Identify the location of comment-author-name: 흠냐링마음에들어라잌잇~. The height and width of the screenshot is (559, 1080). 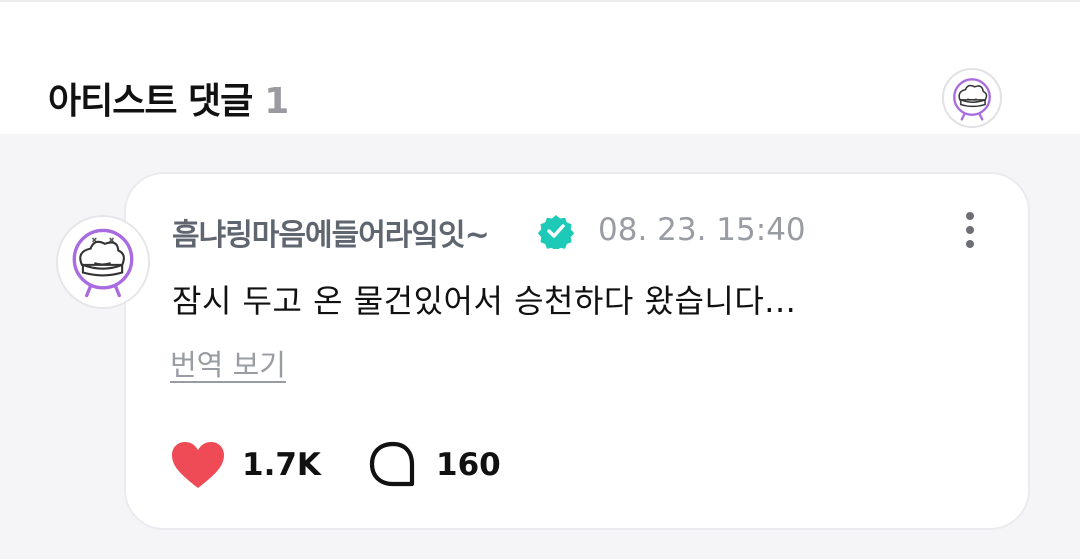
(331, 232).